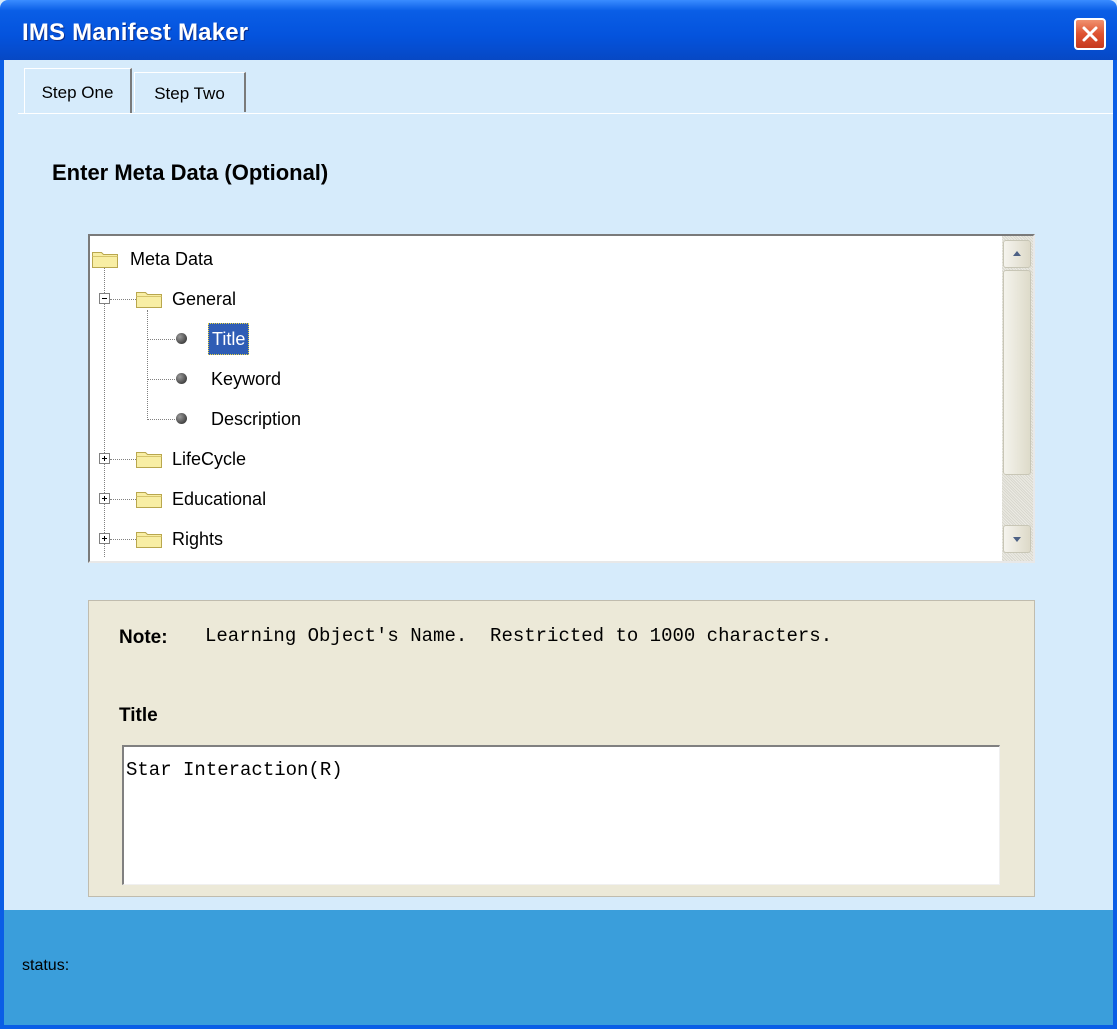  I want to click on close-button, so click(1090, 34).